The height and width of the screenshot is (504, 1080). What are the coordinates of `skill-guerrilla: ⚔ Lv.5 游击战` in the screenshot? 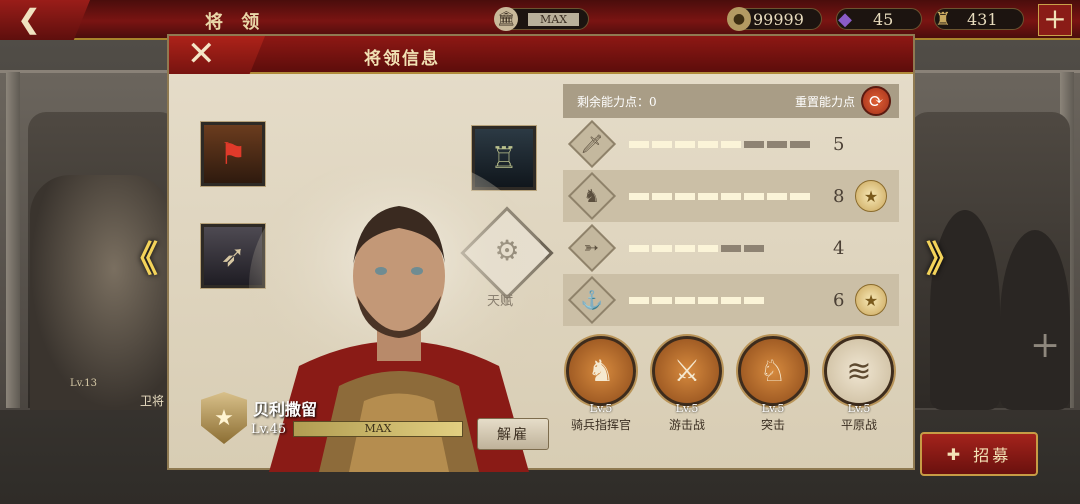 It's located at (687, 384).